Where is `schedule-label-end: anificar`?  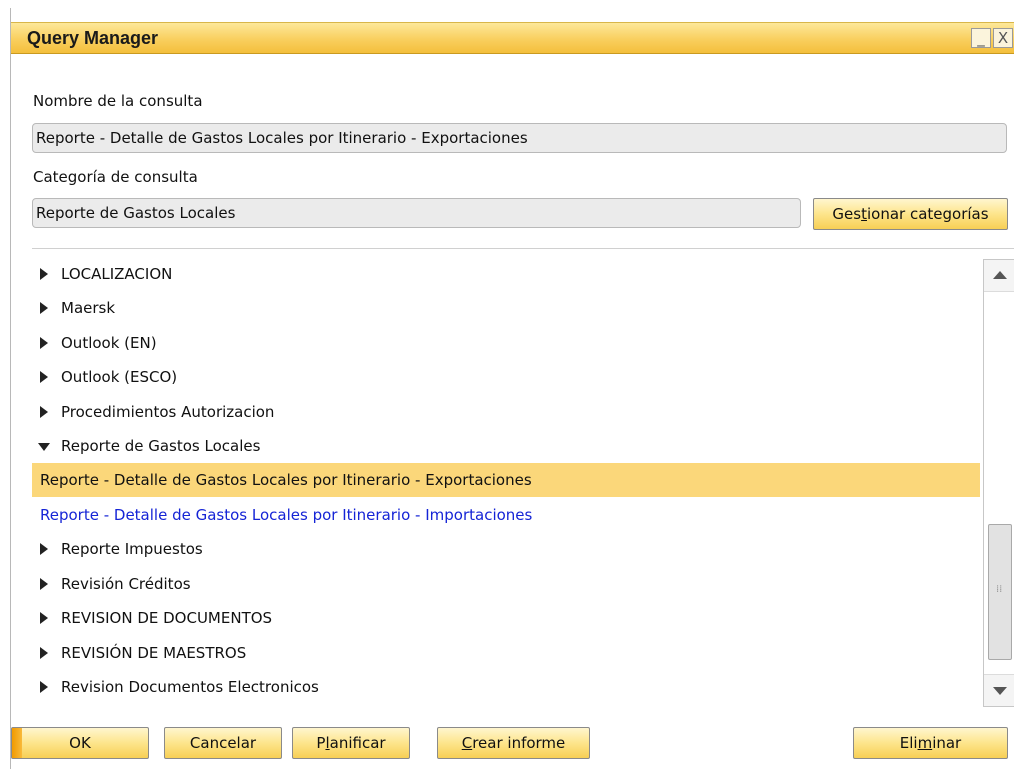
schedule-label-end: anificar is located at coordinates (357, 743).